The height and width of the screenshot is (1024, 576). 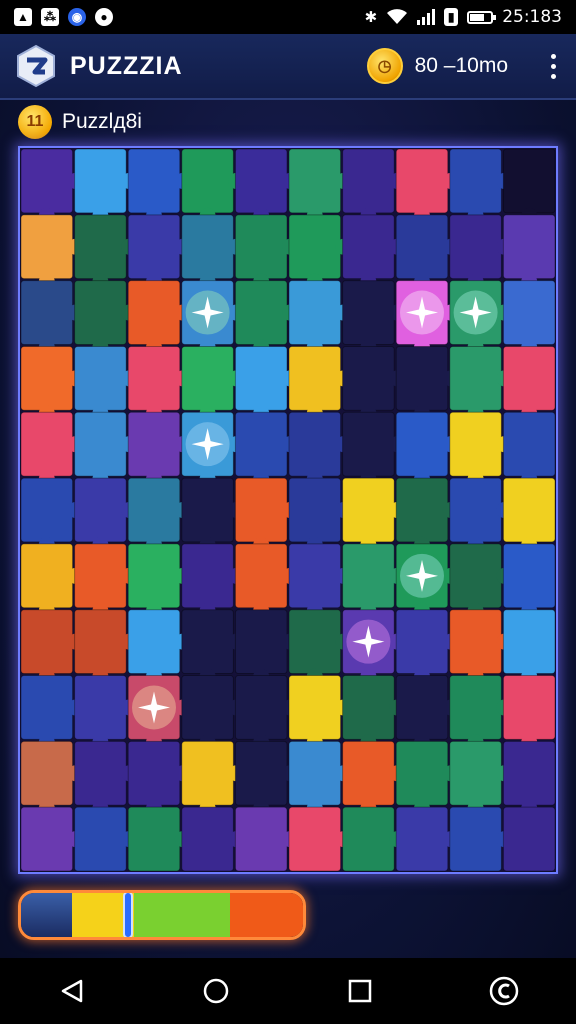 I want to click on recents-square-icon, so click(x=360, y=991).